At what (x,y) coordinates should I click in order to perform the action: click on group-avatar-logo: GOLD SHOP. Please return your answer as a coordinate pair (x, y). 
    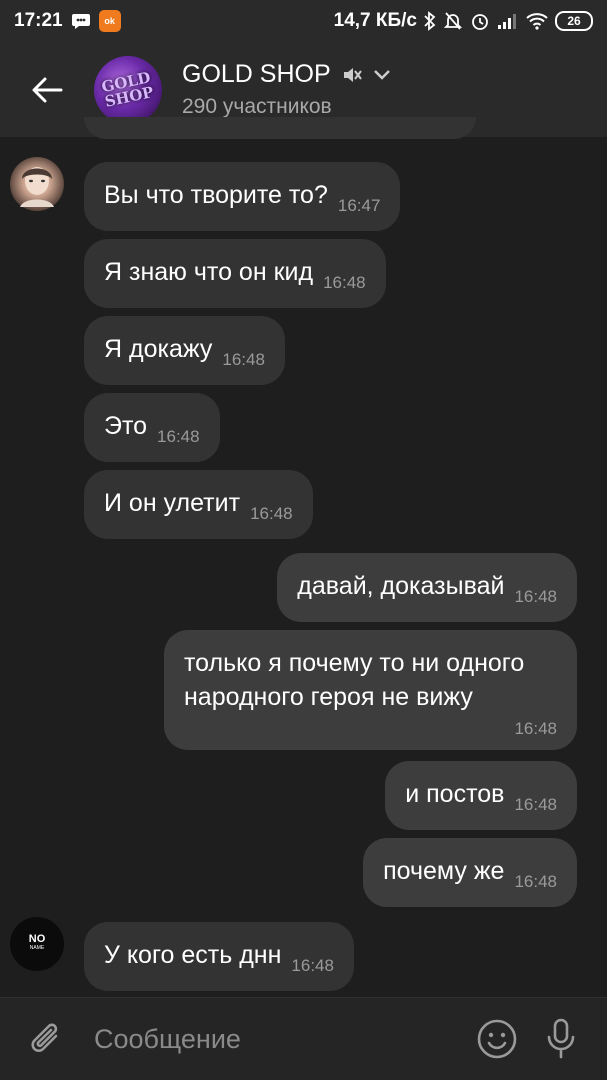
    Looking at the image, I should click on (128, 89).